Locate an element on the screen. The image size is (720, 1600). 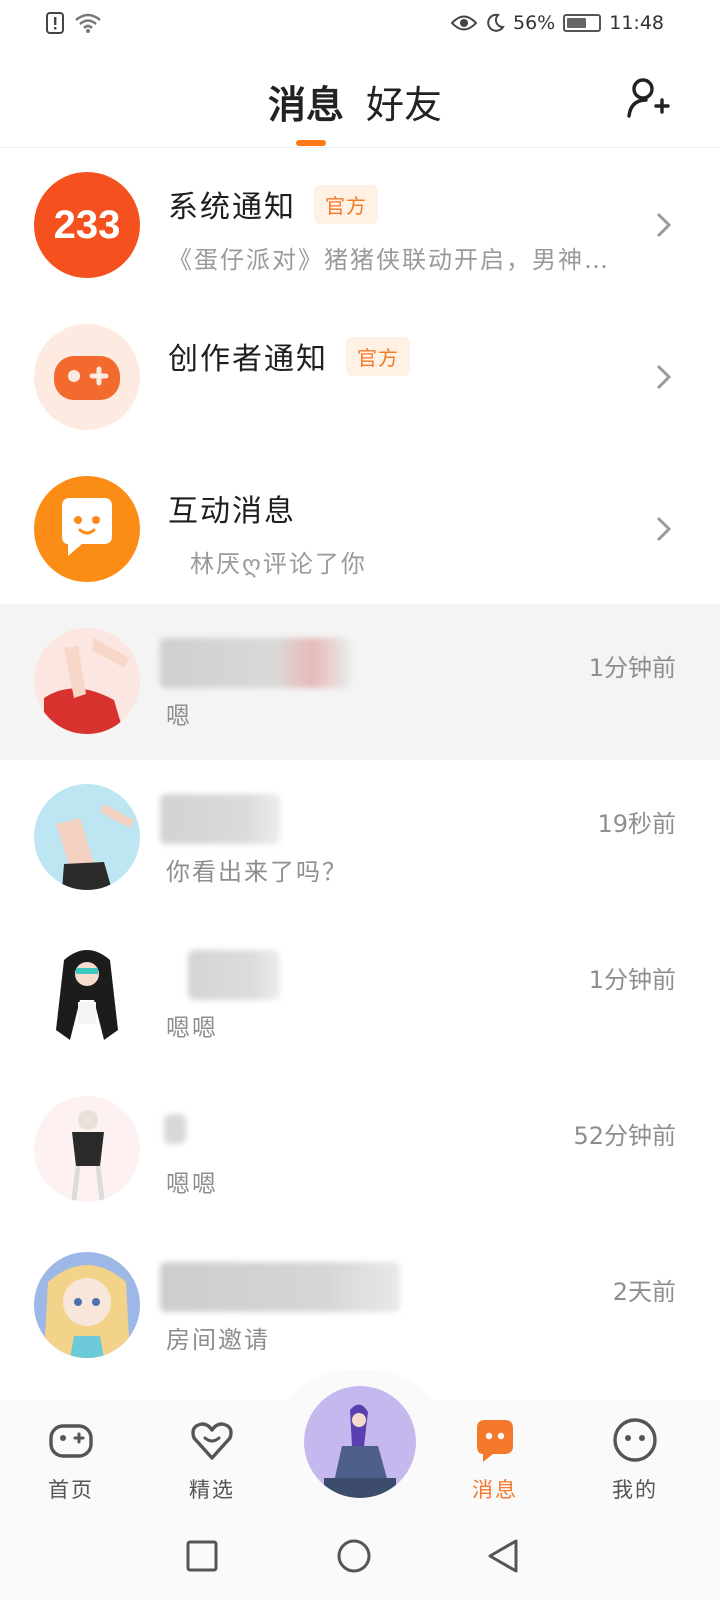
eye-icon is located at coordinates (464, 23).